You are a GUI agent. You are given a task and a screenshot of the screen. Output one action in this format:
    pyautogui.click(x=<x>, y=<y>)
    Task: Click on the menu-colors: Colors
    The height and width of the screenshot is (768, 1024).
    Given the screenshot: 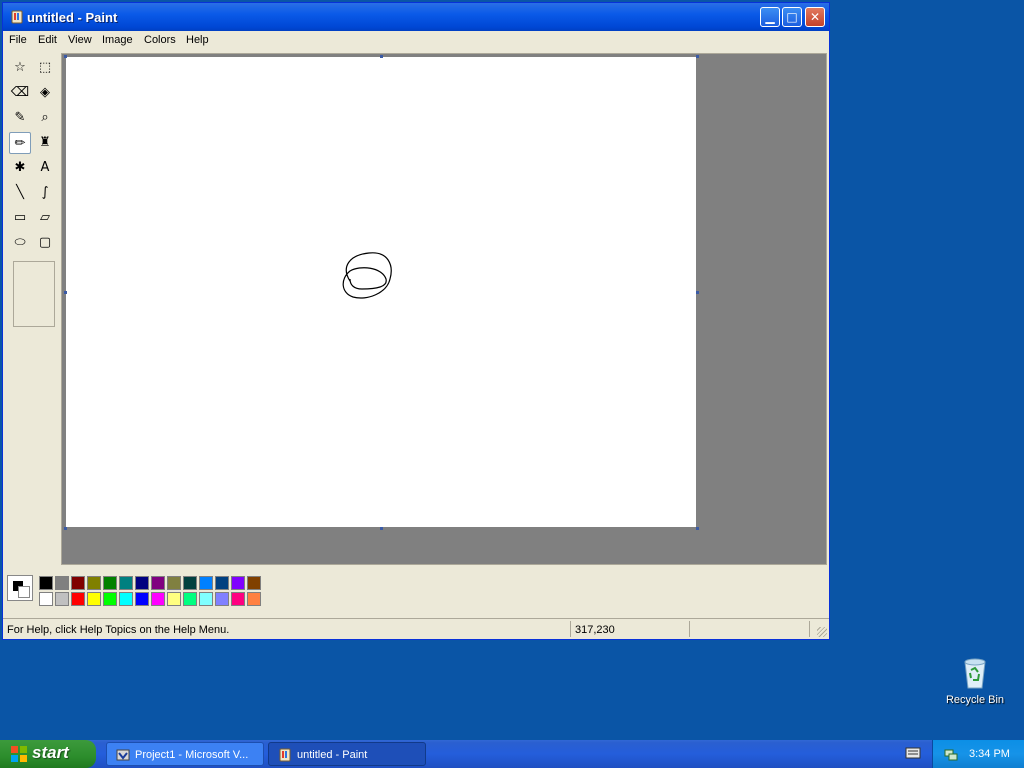 What is the action you would take?
    pyautogui.click(x=160, y=40)
    